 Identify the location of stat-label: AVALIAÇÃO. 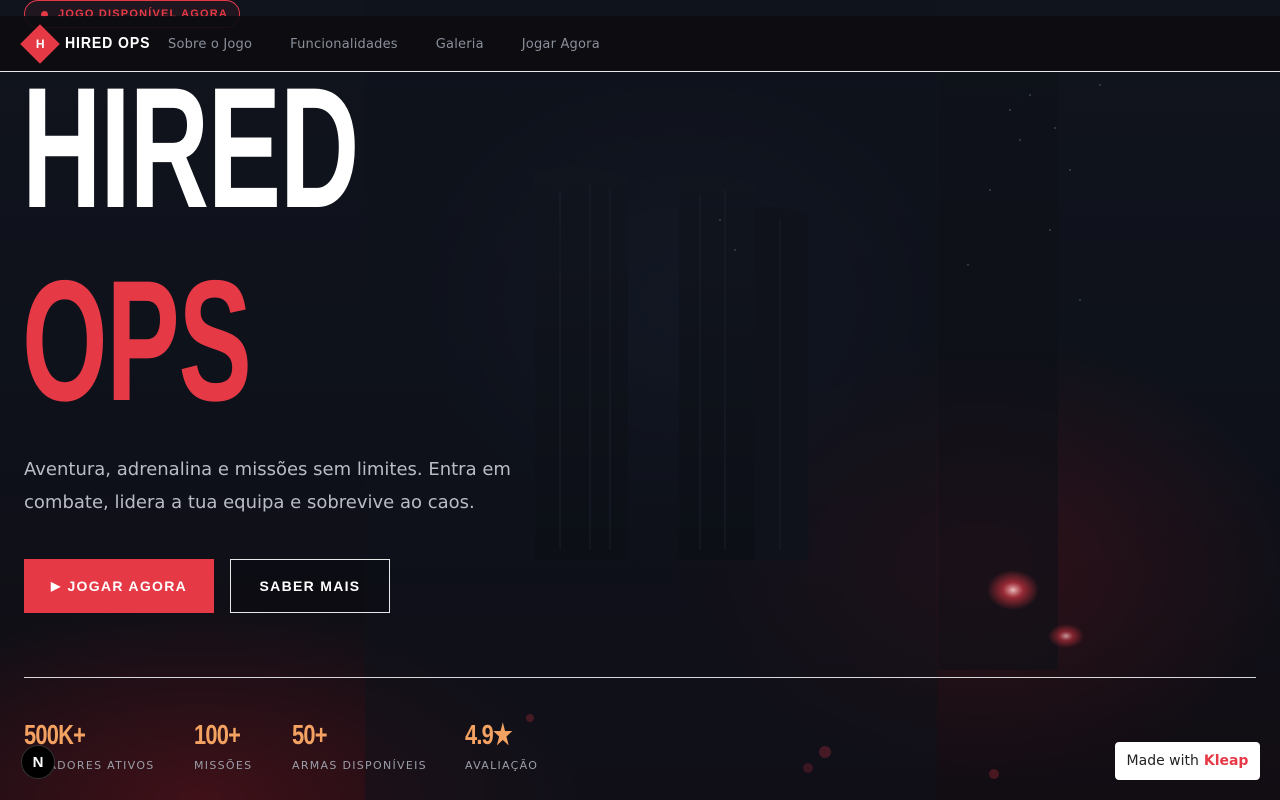
(502, 765).